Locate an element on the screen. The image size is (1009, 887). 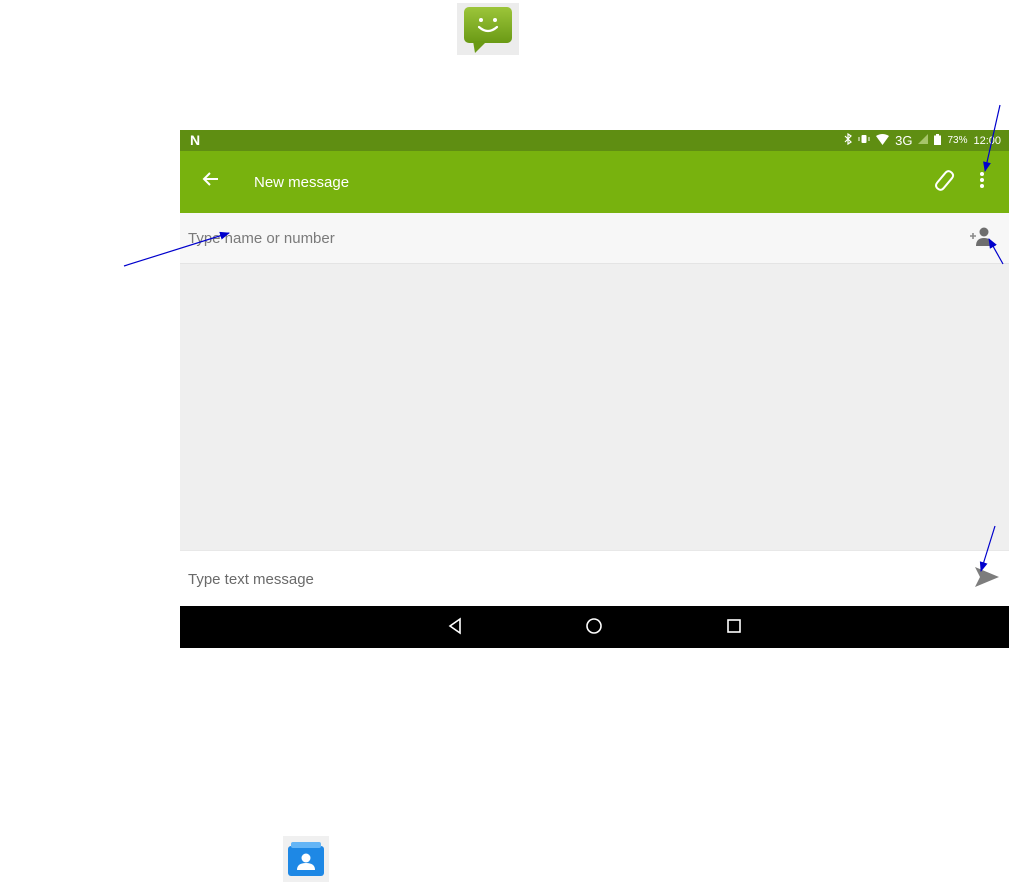
page-title: New message is located at coordinates (302, 182).